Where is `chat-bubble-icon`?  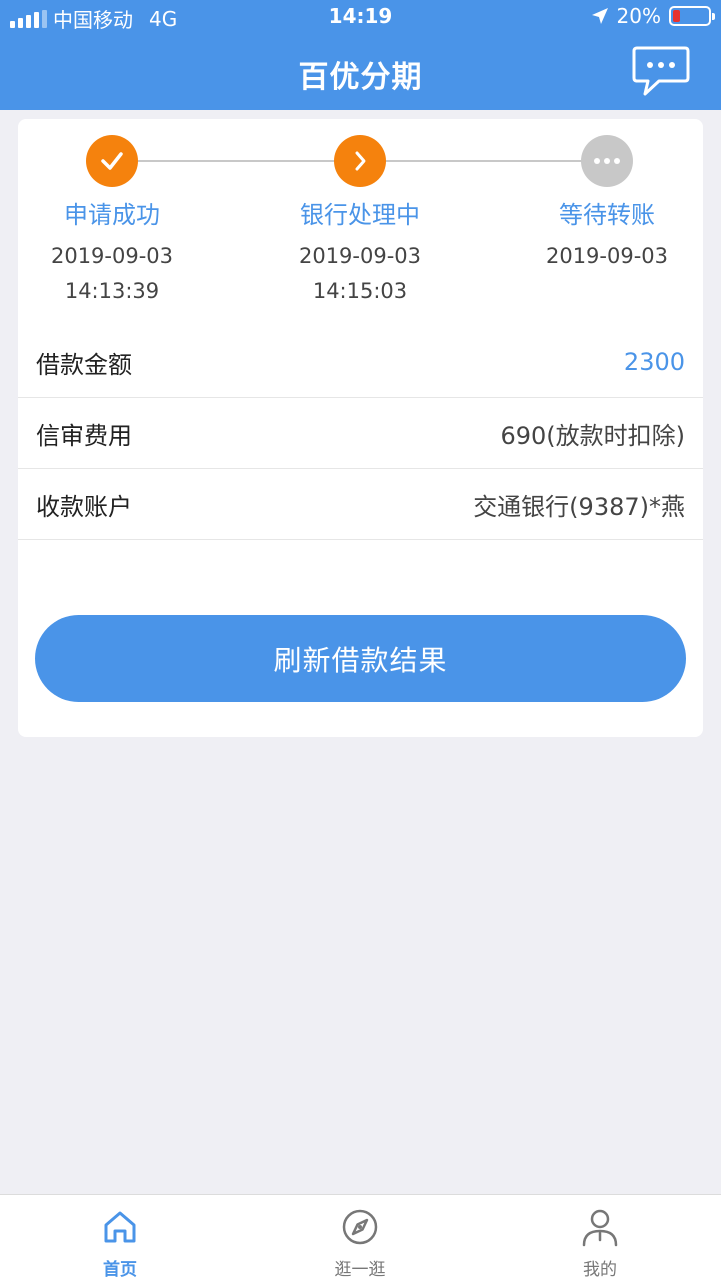
chat-bubble-icon is located at coordinates (661, 71).